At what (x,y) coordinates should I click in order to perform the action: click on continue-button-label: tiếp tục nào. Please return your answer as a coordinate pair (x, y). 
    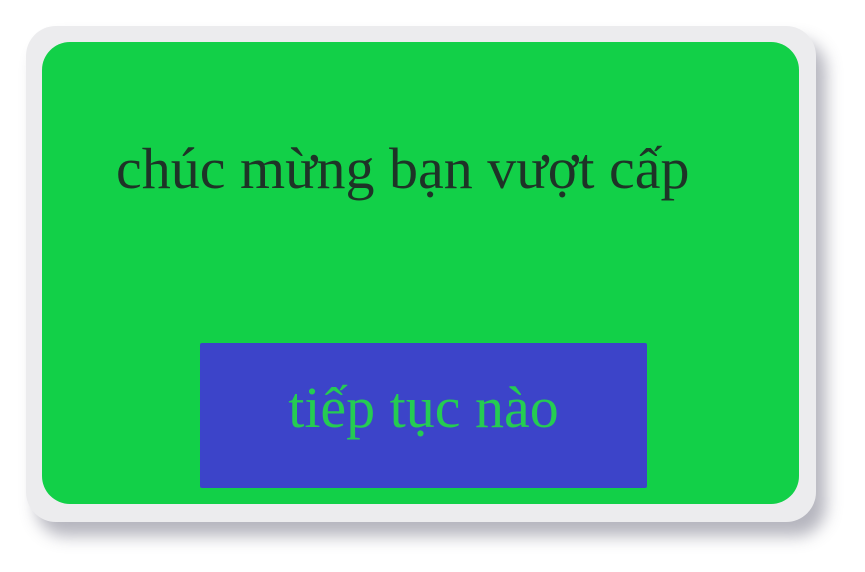
    Looking at the image, I should click on (423, 407).